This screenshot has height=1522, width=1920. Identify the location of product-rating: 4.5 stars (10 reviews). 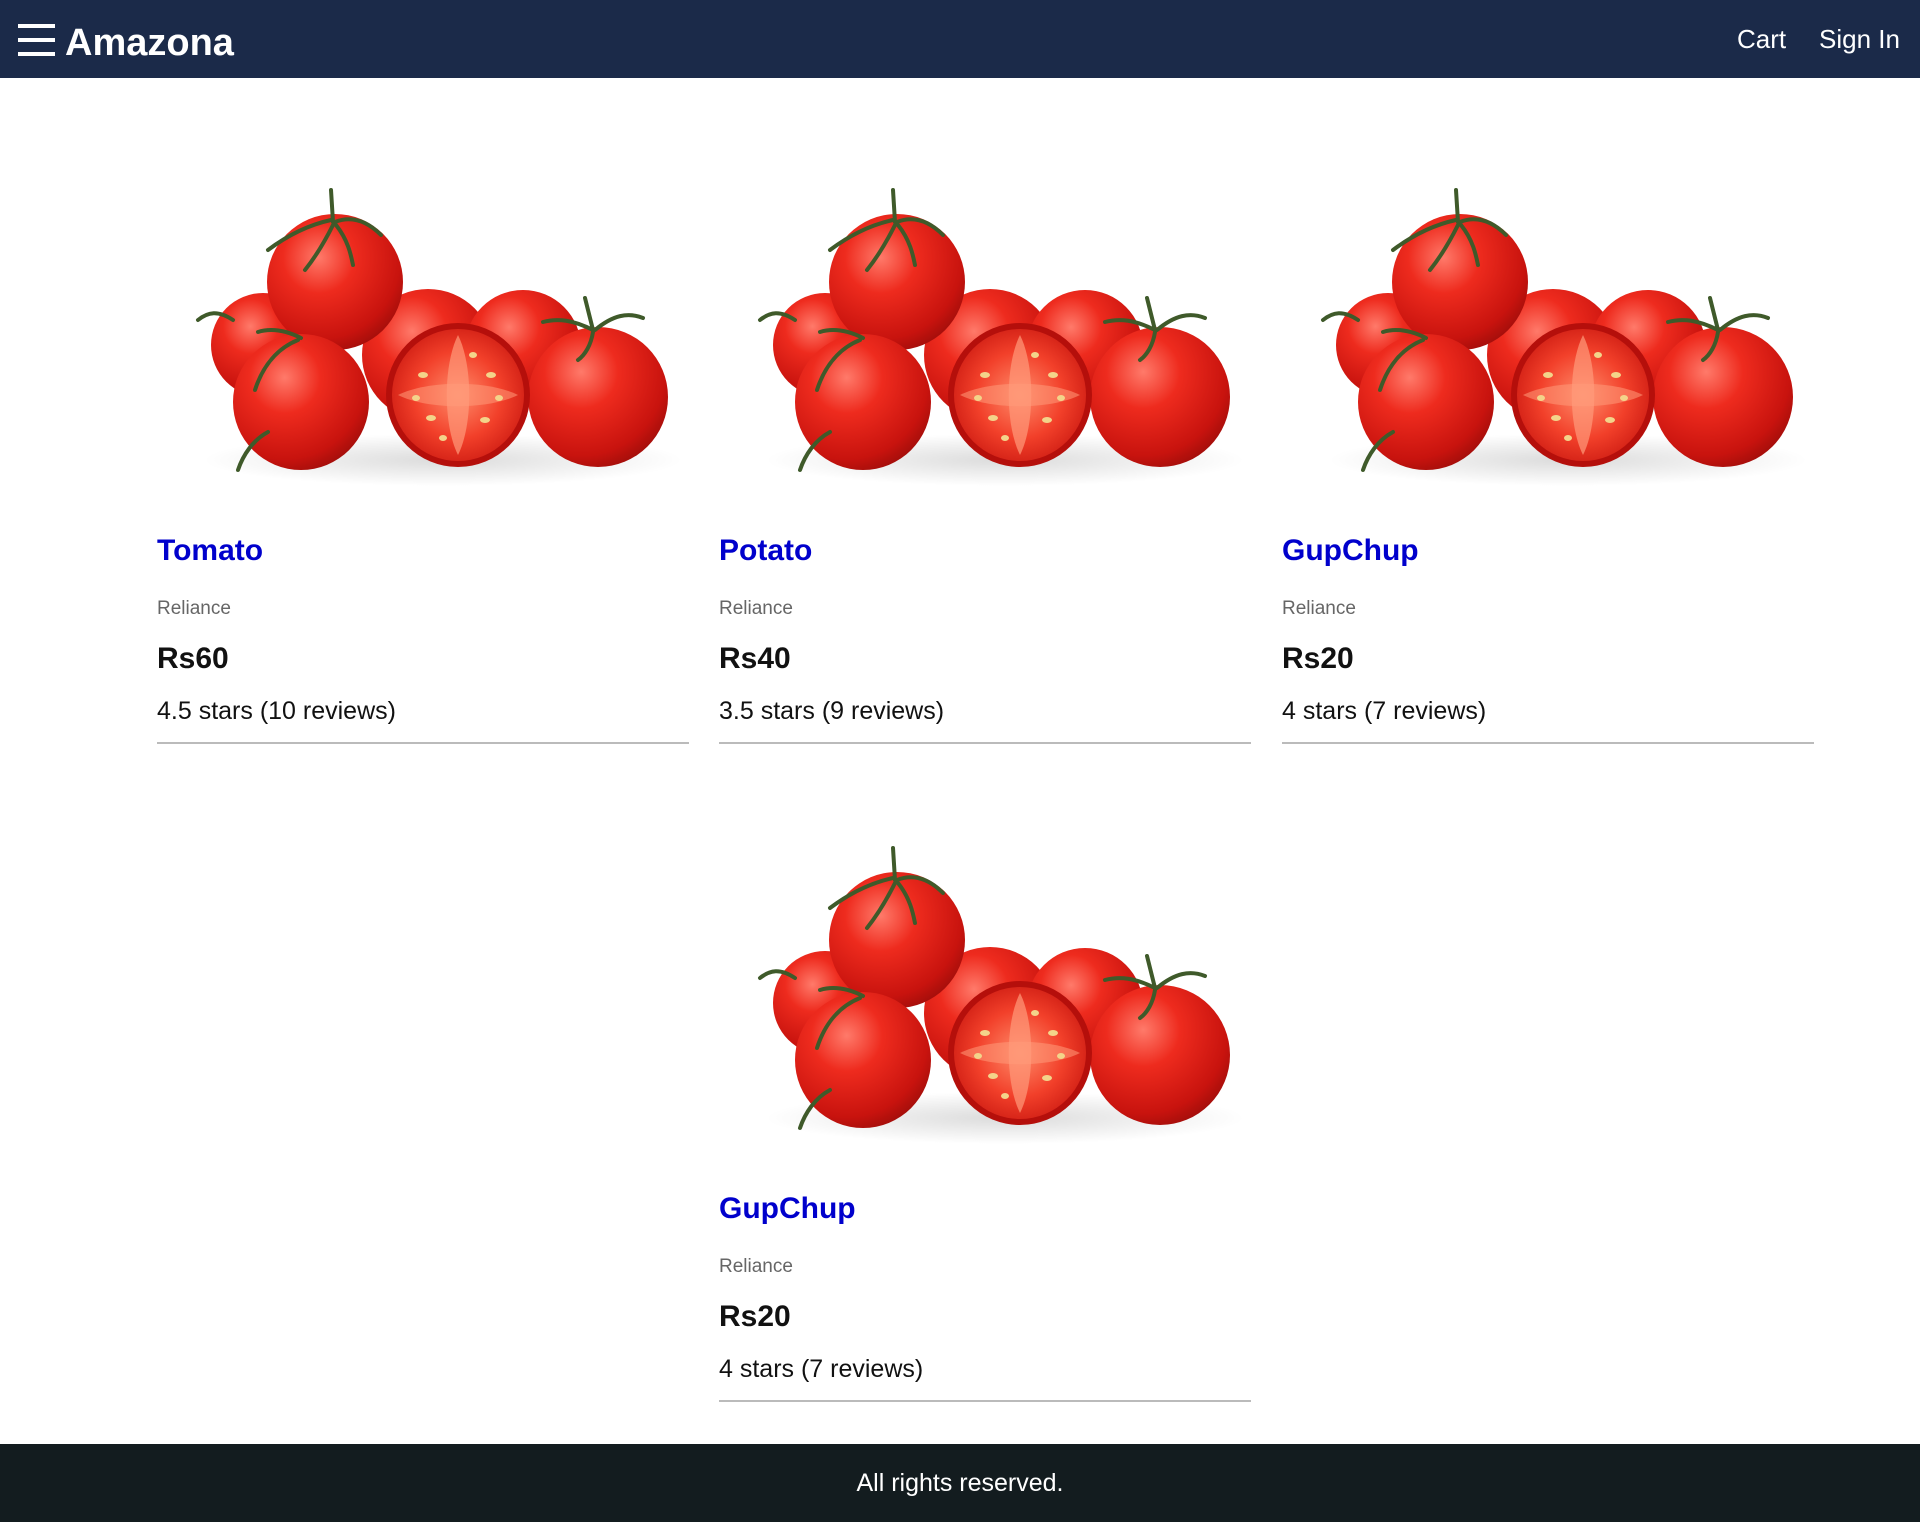
(276, 711).